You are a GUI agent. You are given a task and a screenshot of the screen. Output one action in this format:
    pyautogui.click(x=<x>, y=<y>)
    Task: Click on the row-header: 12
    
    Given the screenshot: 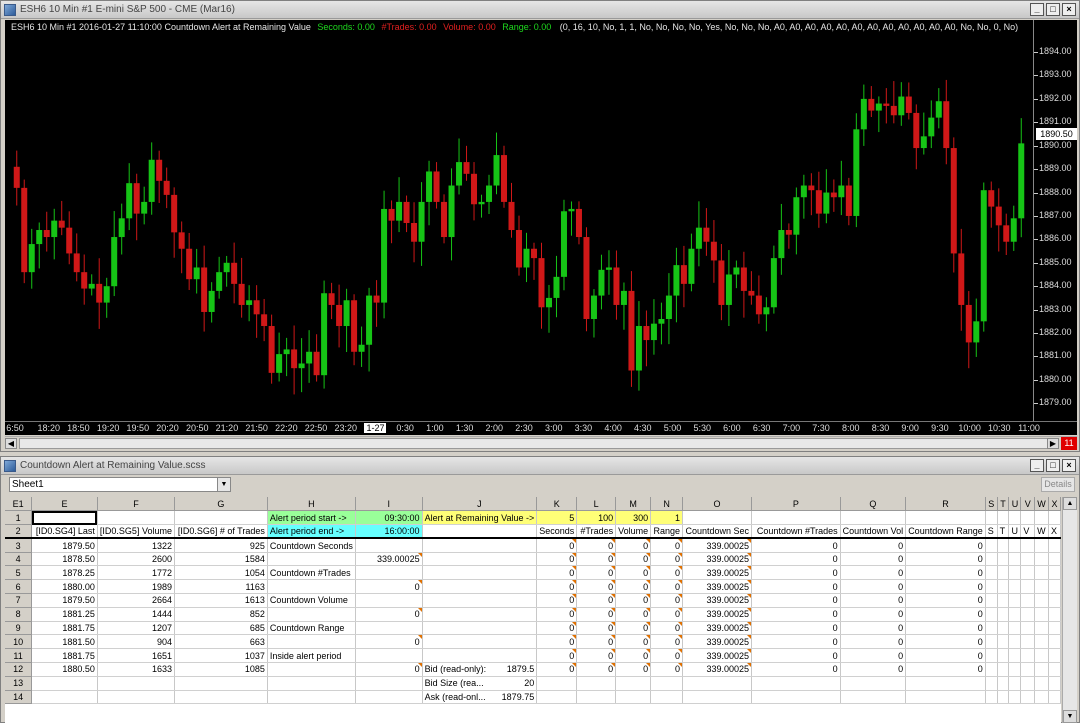 What is the action you would take?
    pyautogui.click(x=19, y=669)
    